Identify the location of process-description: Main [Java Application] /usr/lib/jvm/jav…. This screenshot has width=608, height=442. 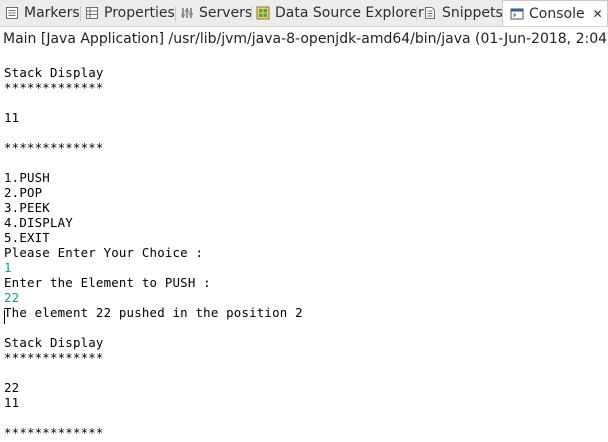
(305, 39).